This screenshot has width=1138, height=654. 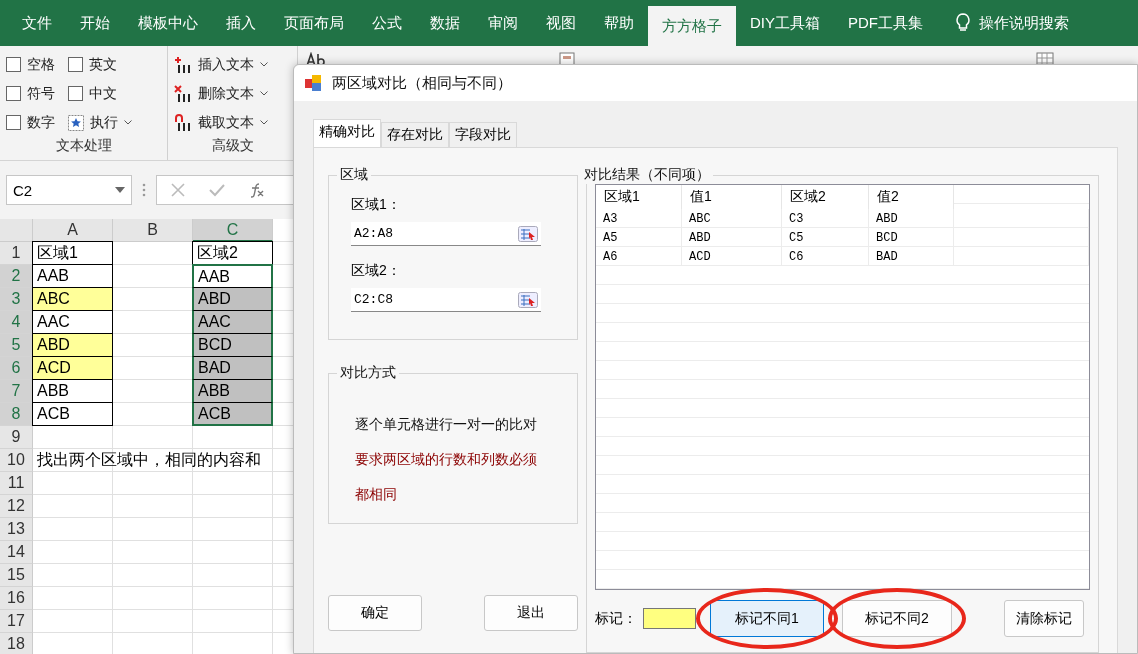 What do you see at coordinates (531, 613) in the screenshot?
I see `dialog-button: 退出` at bounding box center [531, 613].